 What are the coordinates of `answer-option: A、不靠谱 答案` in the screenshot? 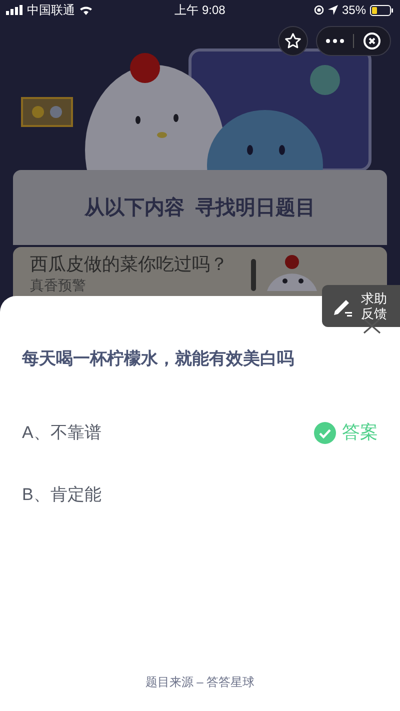 It's located at (200, 433).